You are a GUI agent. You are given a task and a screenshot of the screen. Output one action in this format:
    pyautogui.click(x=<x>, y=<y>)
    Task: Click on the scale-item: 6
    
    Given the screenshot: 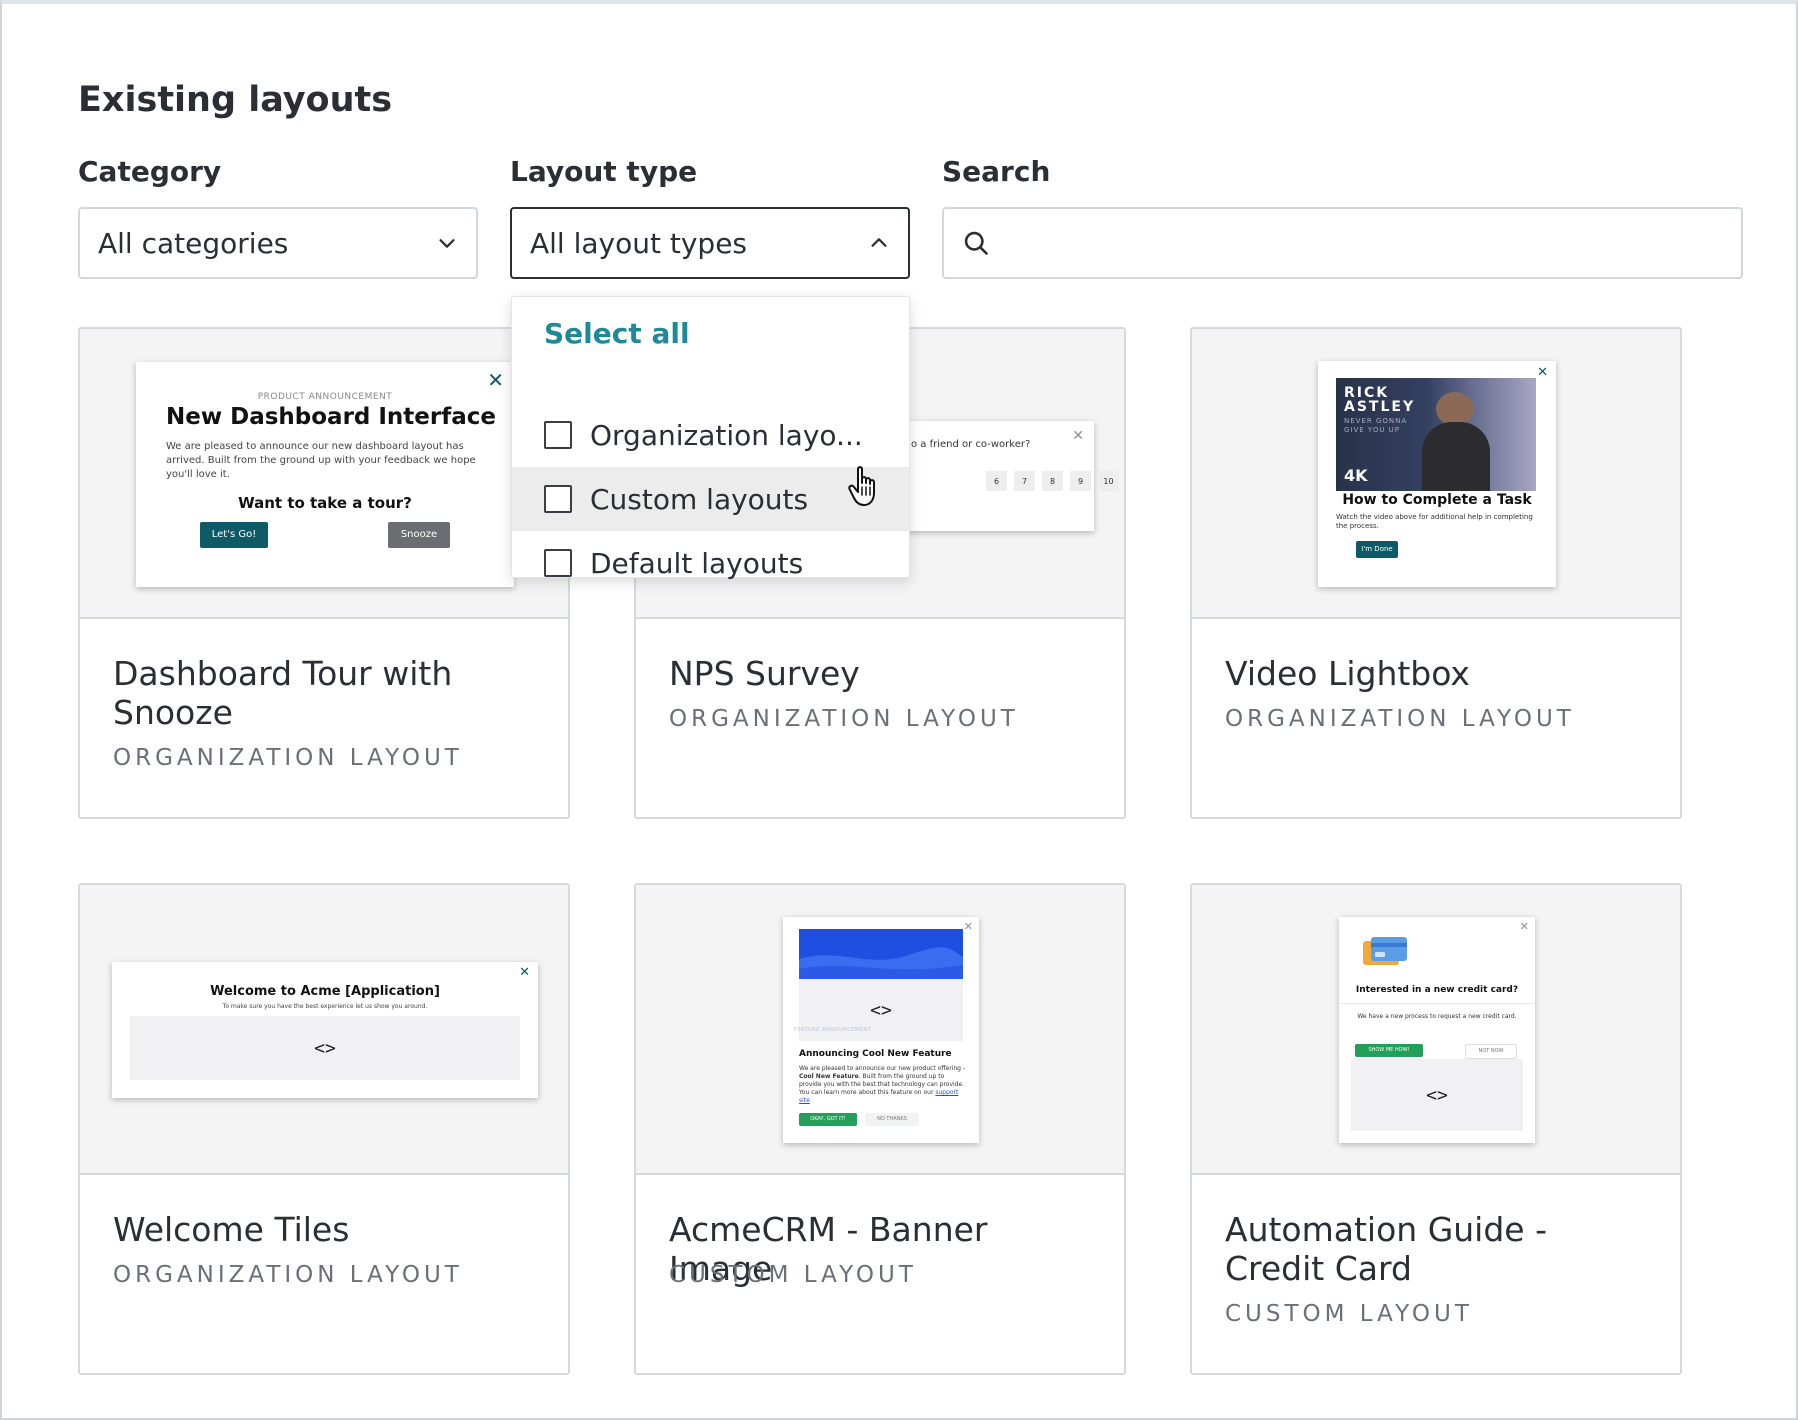 What is the action you would take?
    pyautogui.click(x=996, y=481)
    